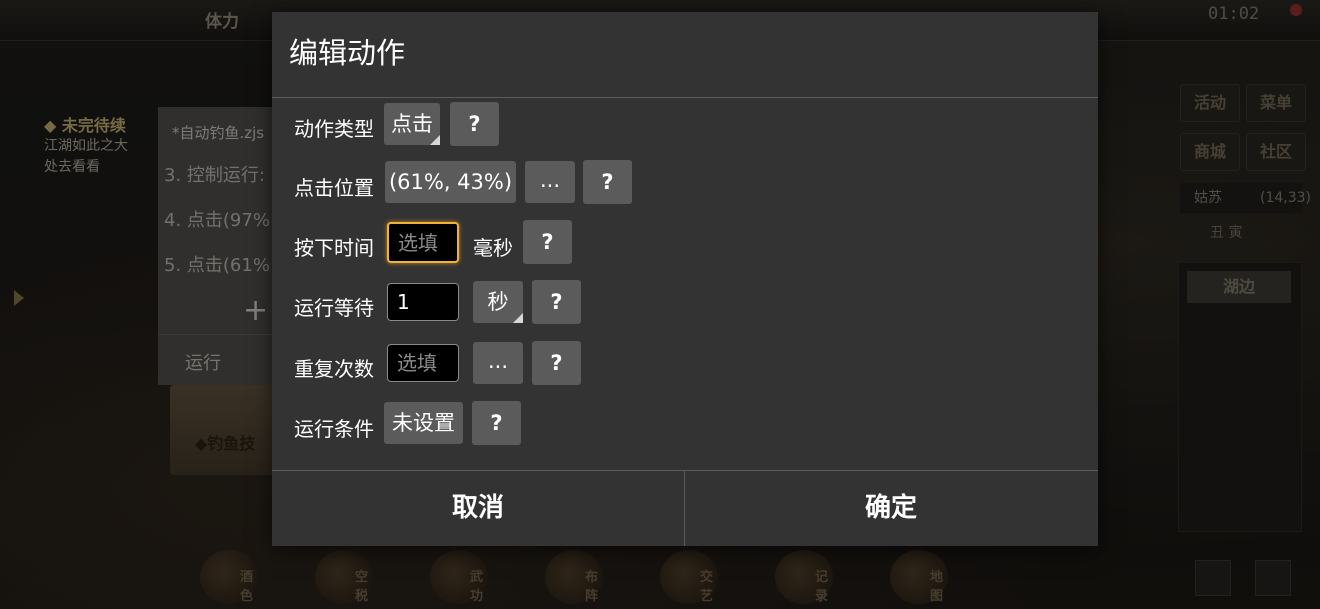 The image size is (1320, 609). Describe the element at coordinates (450, 182) in the screenshot. I see `click-position-value-button: (61%, 43%)` at that location.